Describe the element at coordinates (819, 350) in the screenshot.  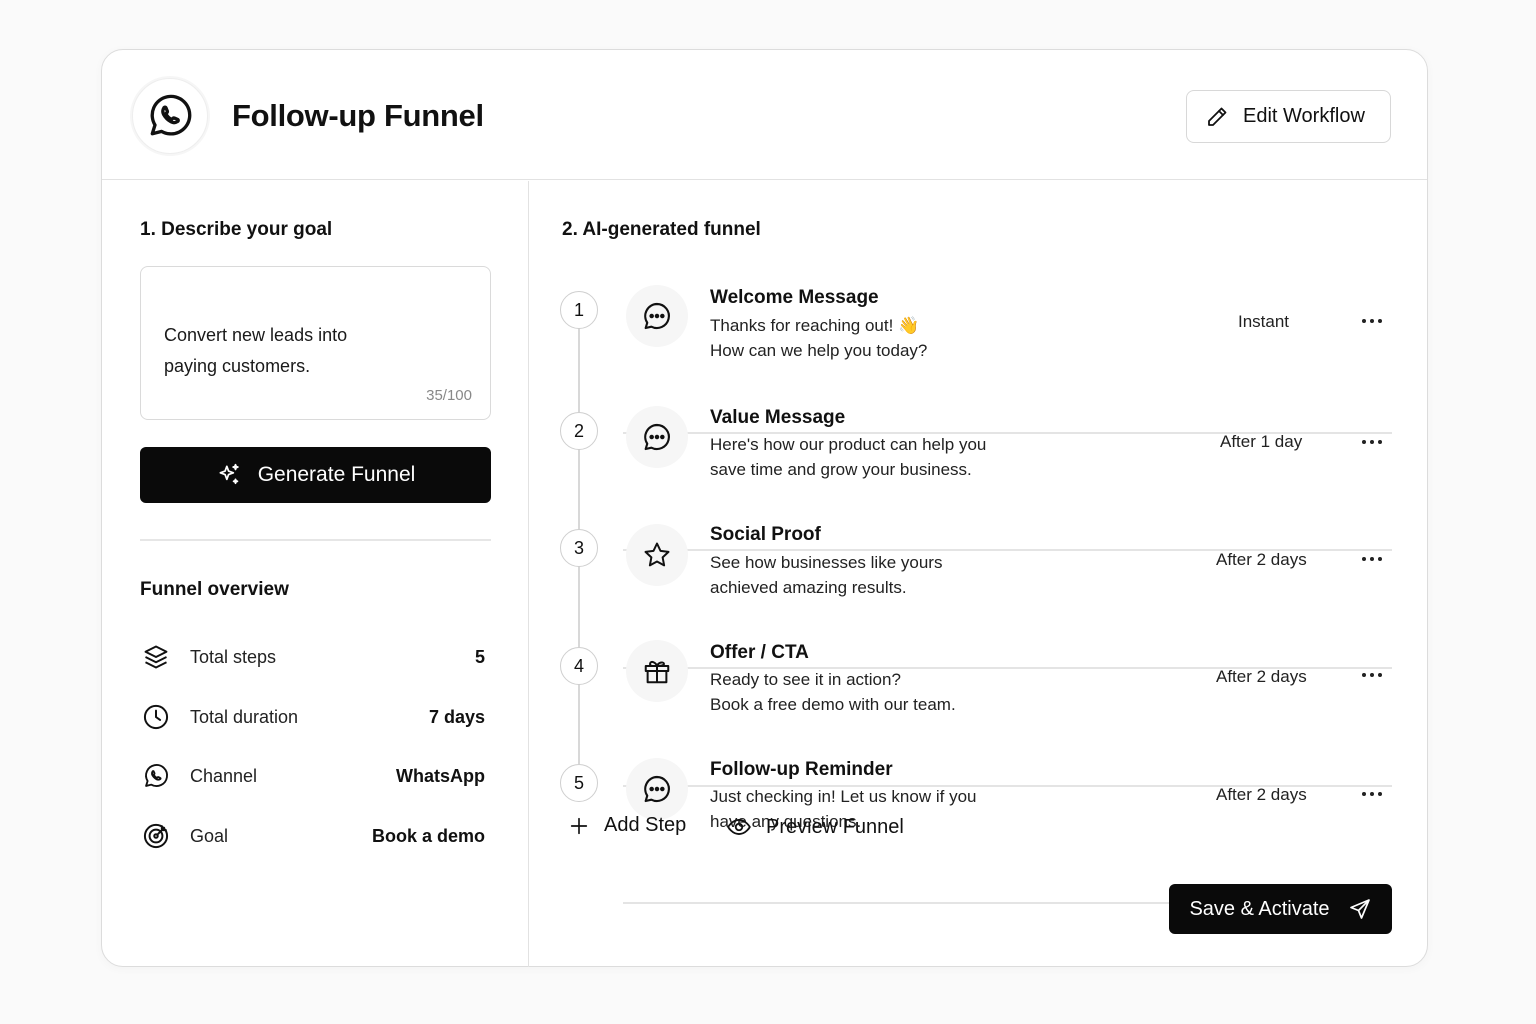
I see `step-line: How can we help you today?` at that location.